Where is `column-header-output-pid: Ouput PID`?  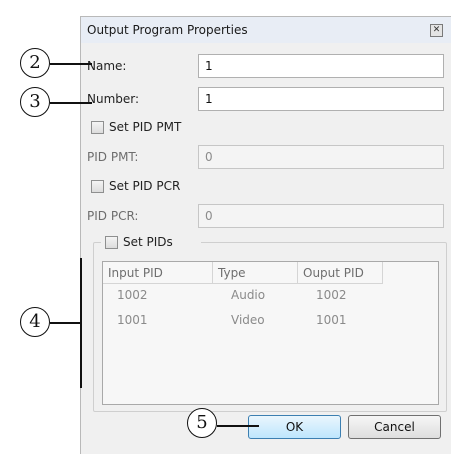
column-header-output-pid: Ouput PID is located at coordinates (340, 273).